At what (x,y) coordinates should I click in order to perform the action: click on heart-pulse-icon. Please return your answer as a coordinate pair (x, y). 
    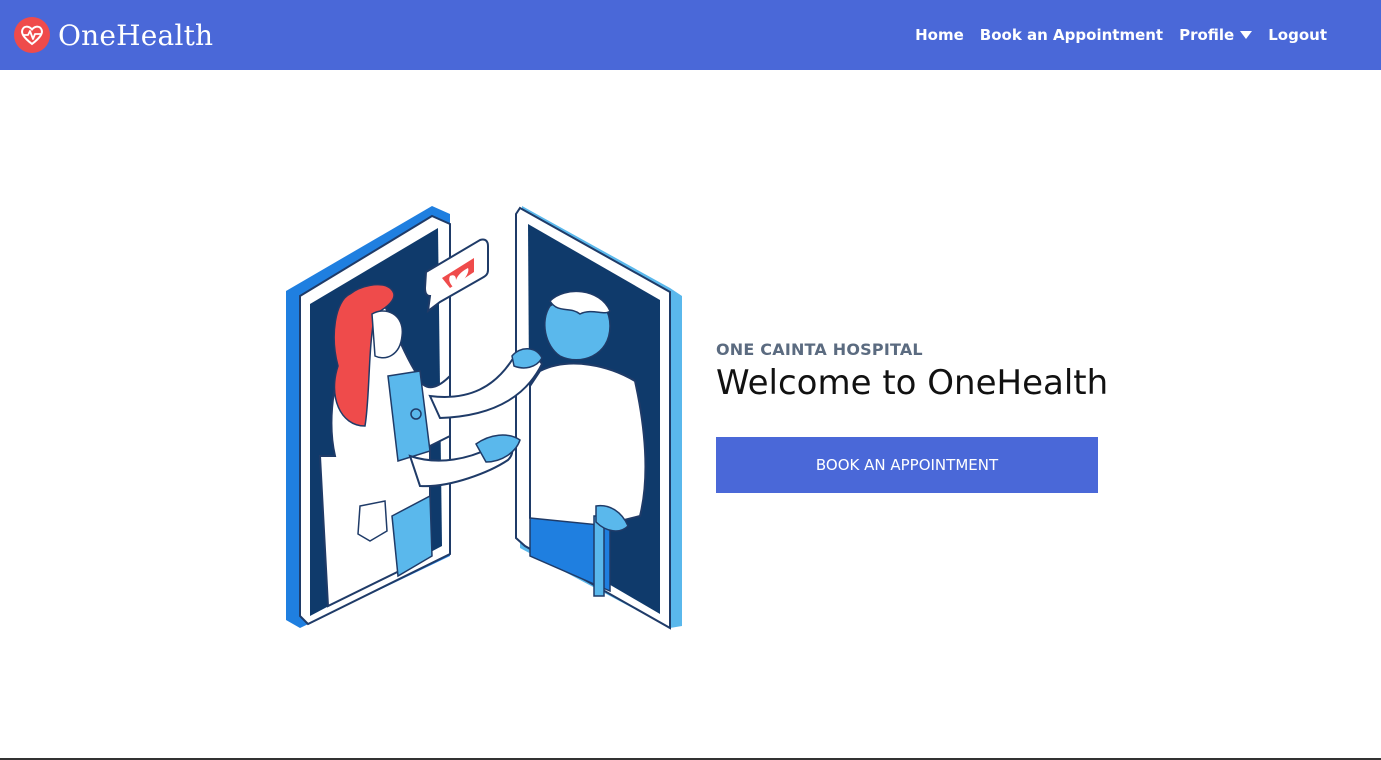
    Looking at the image, I should click on (32, 35).